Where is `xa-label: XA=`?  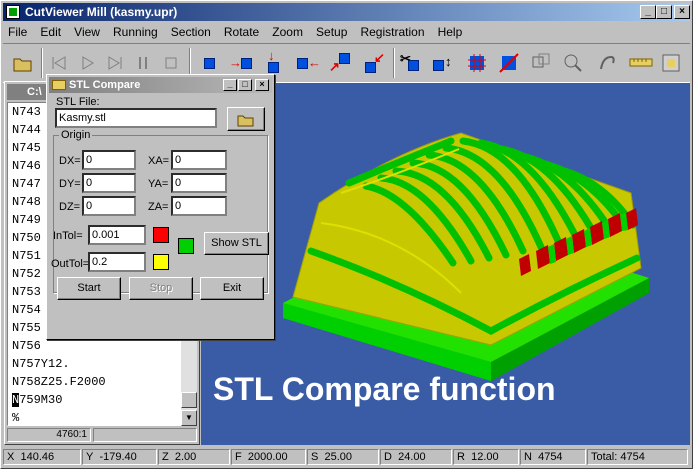 xa-label: XA= is located at coordinates (159, 161).